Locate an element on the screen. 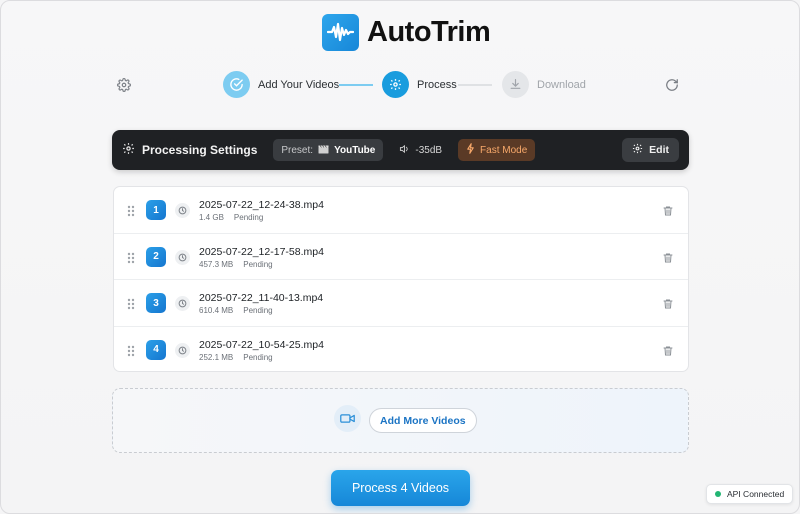 Image resolution: width=800 pixels, height=514 pixels. process-videos-button: Process 4 Videos is located at coordinates (400, 488).